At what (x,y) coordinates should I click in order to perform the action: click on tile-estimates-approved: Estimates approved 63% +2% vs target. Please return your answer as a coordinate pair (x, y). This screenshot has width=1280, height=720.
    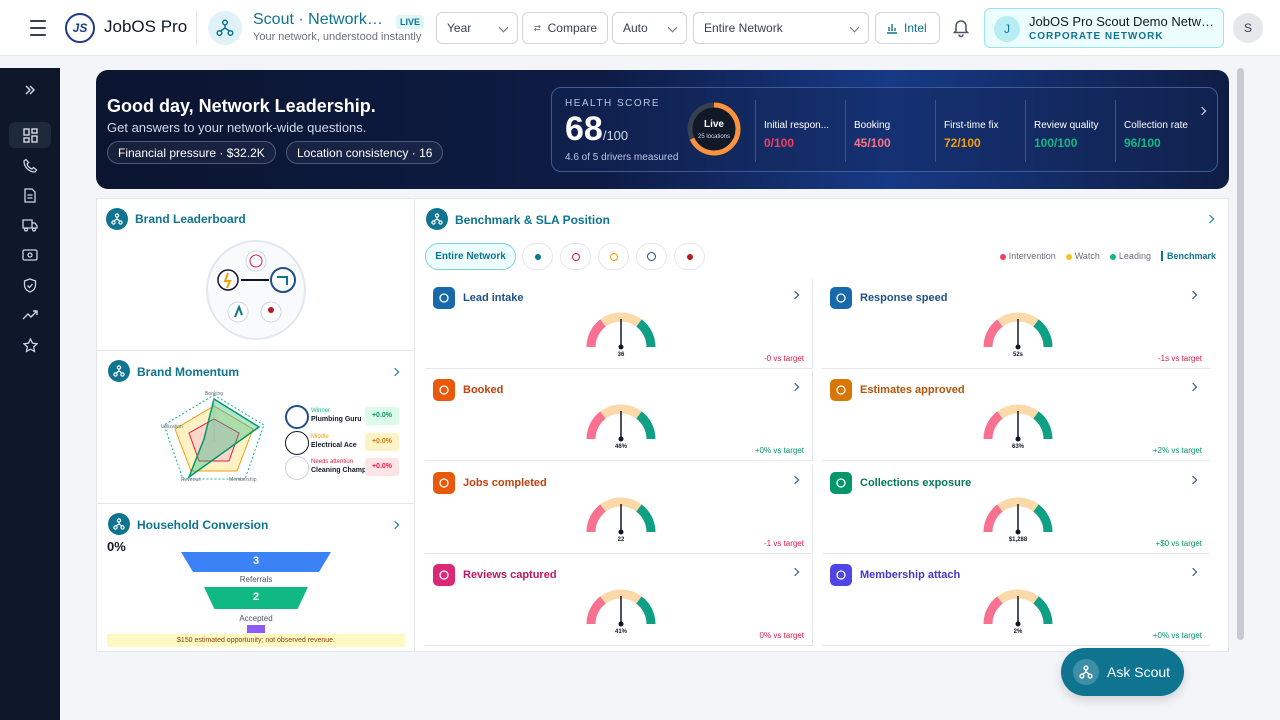
    Looking at the image, I should click on (1016, 416).